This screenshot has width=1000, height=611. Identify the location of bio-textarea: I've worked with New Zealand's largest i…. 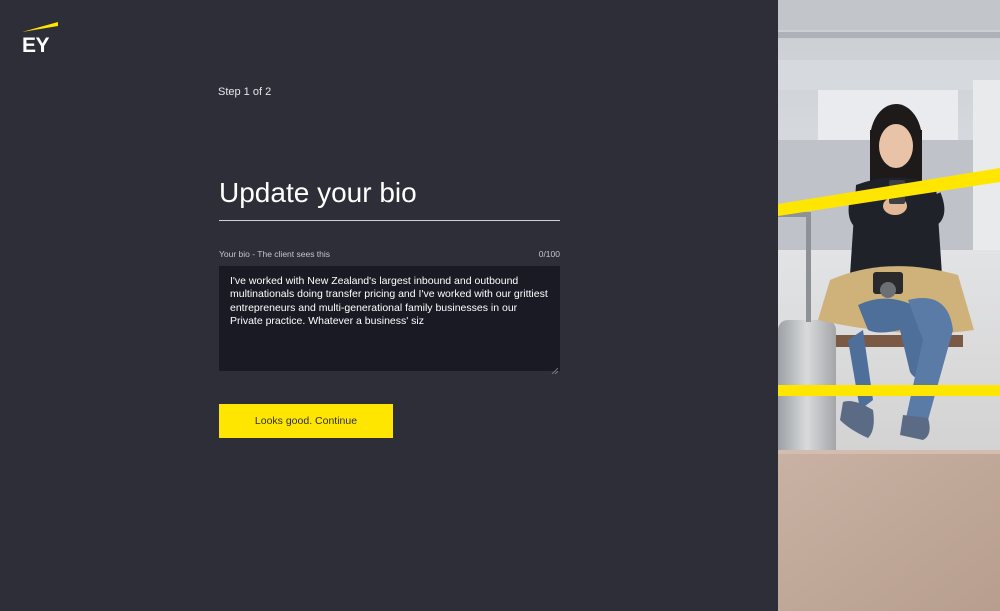
(389, 318).